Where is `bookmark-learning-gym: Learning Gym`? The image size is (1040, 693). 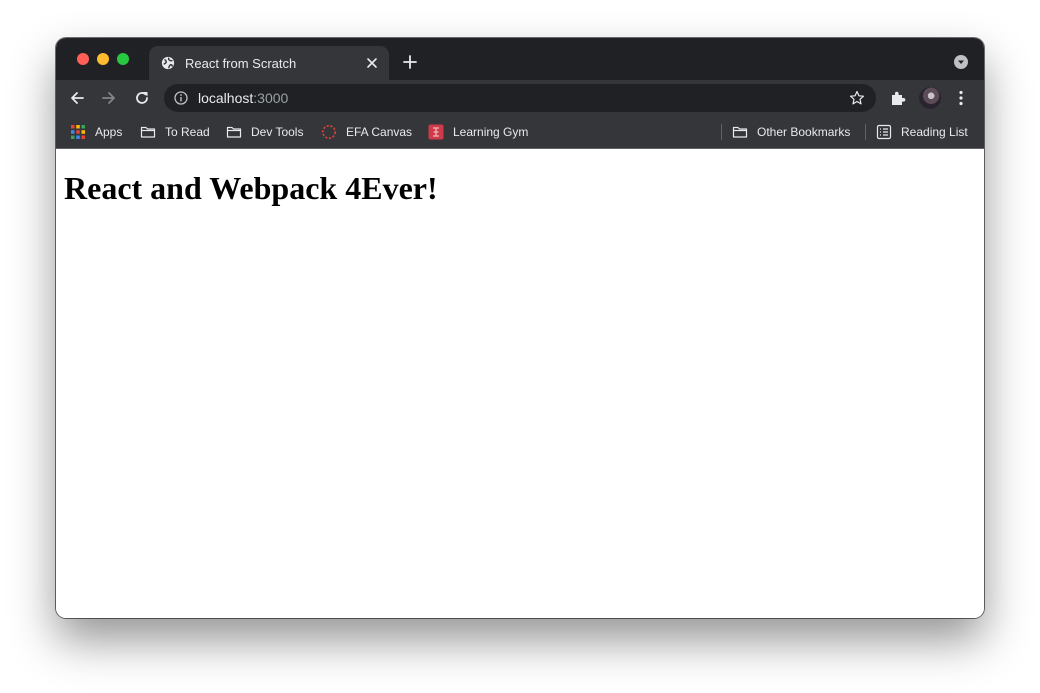
bookmark-learning-gym: Learning Gym is located at coordinates (478, 132).